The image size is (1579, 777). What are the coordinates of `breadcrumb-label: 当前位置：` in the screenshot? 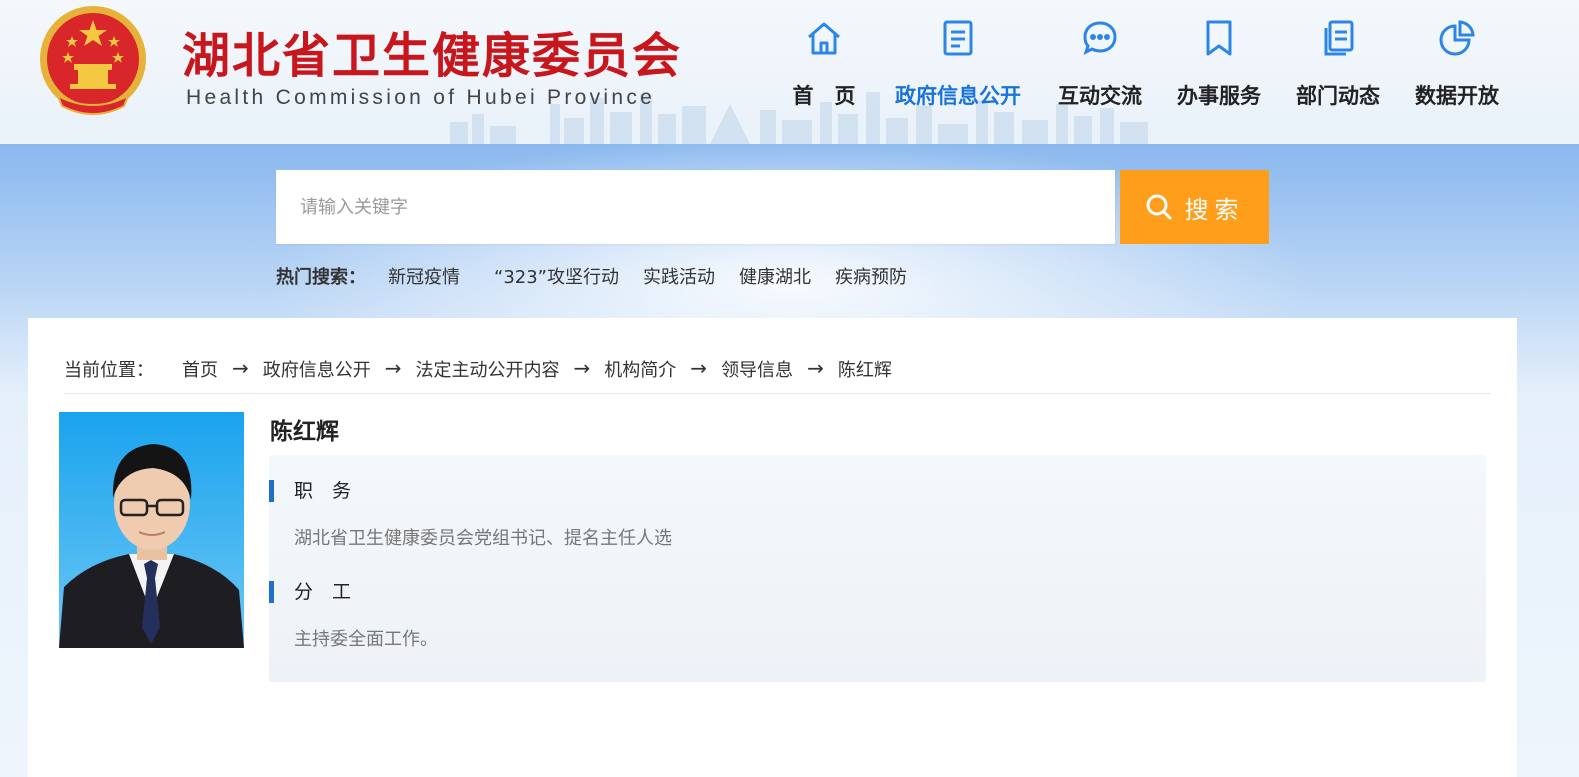 It's located at (109, 370).